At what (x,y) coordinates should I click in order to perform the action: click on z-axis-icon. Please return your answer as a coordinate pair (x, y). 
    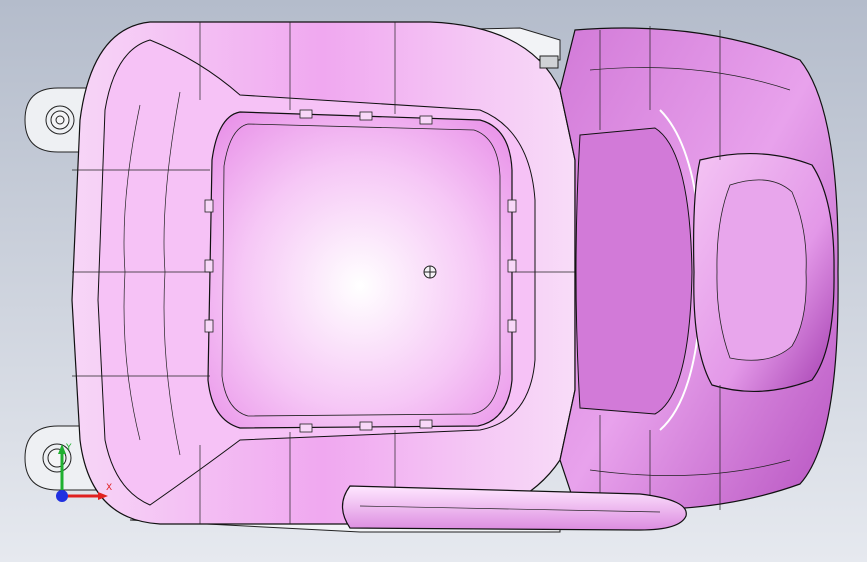
    Looking at the image, I should click on (62, 496).